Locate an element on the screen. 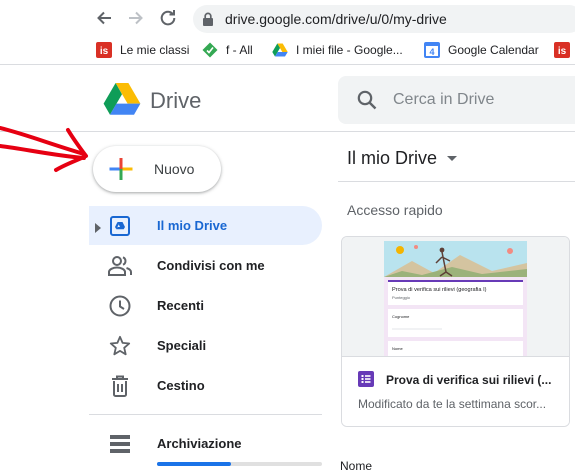 The height and width of the screenshot is (473, 575). thumb-field-1: Cognome is located at coordinates (401, 316).